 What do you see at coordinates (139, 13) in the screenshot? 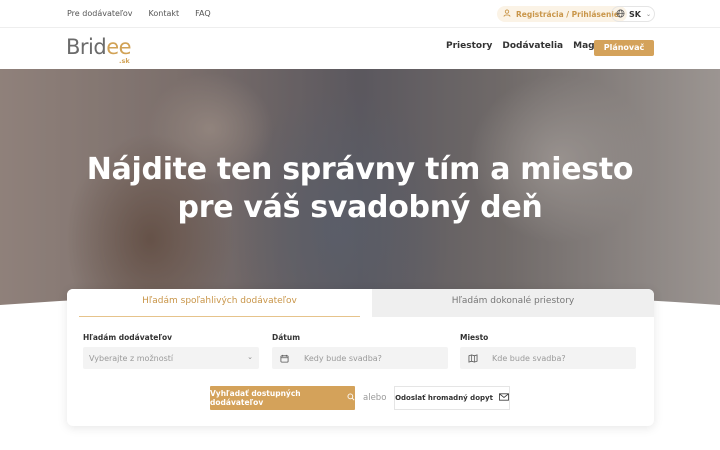
I see `top-links: Pre dodávateľov Kontakt FAQ` at bounding box center [139, 13].